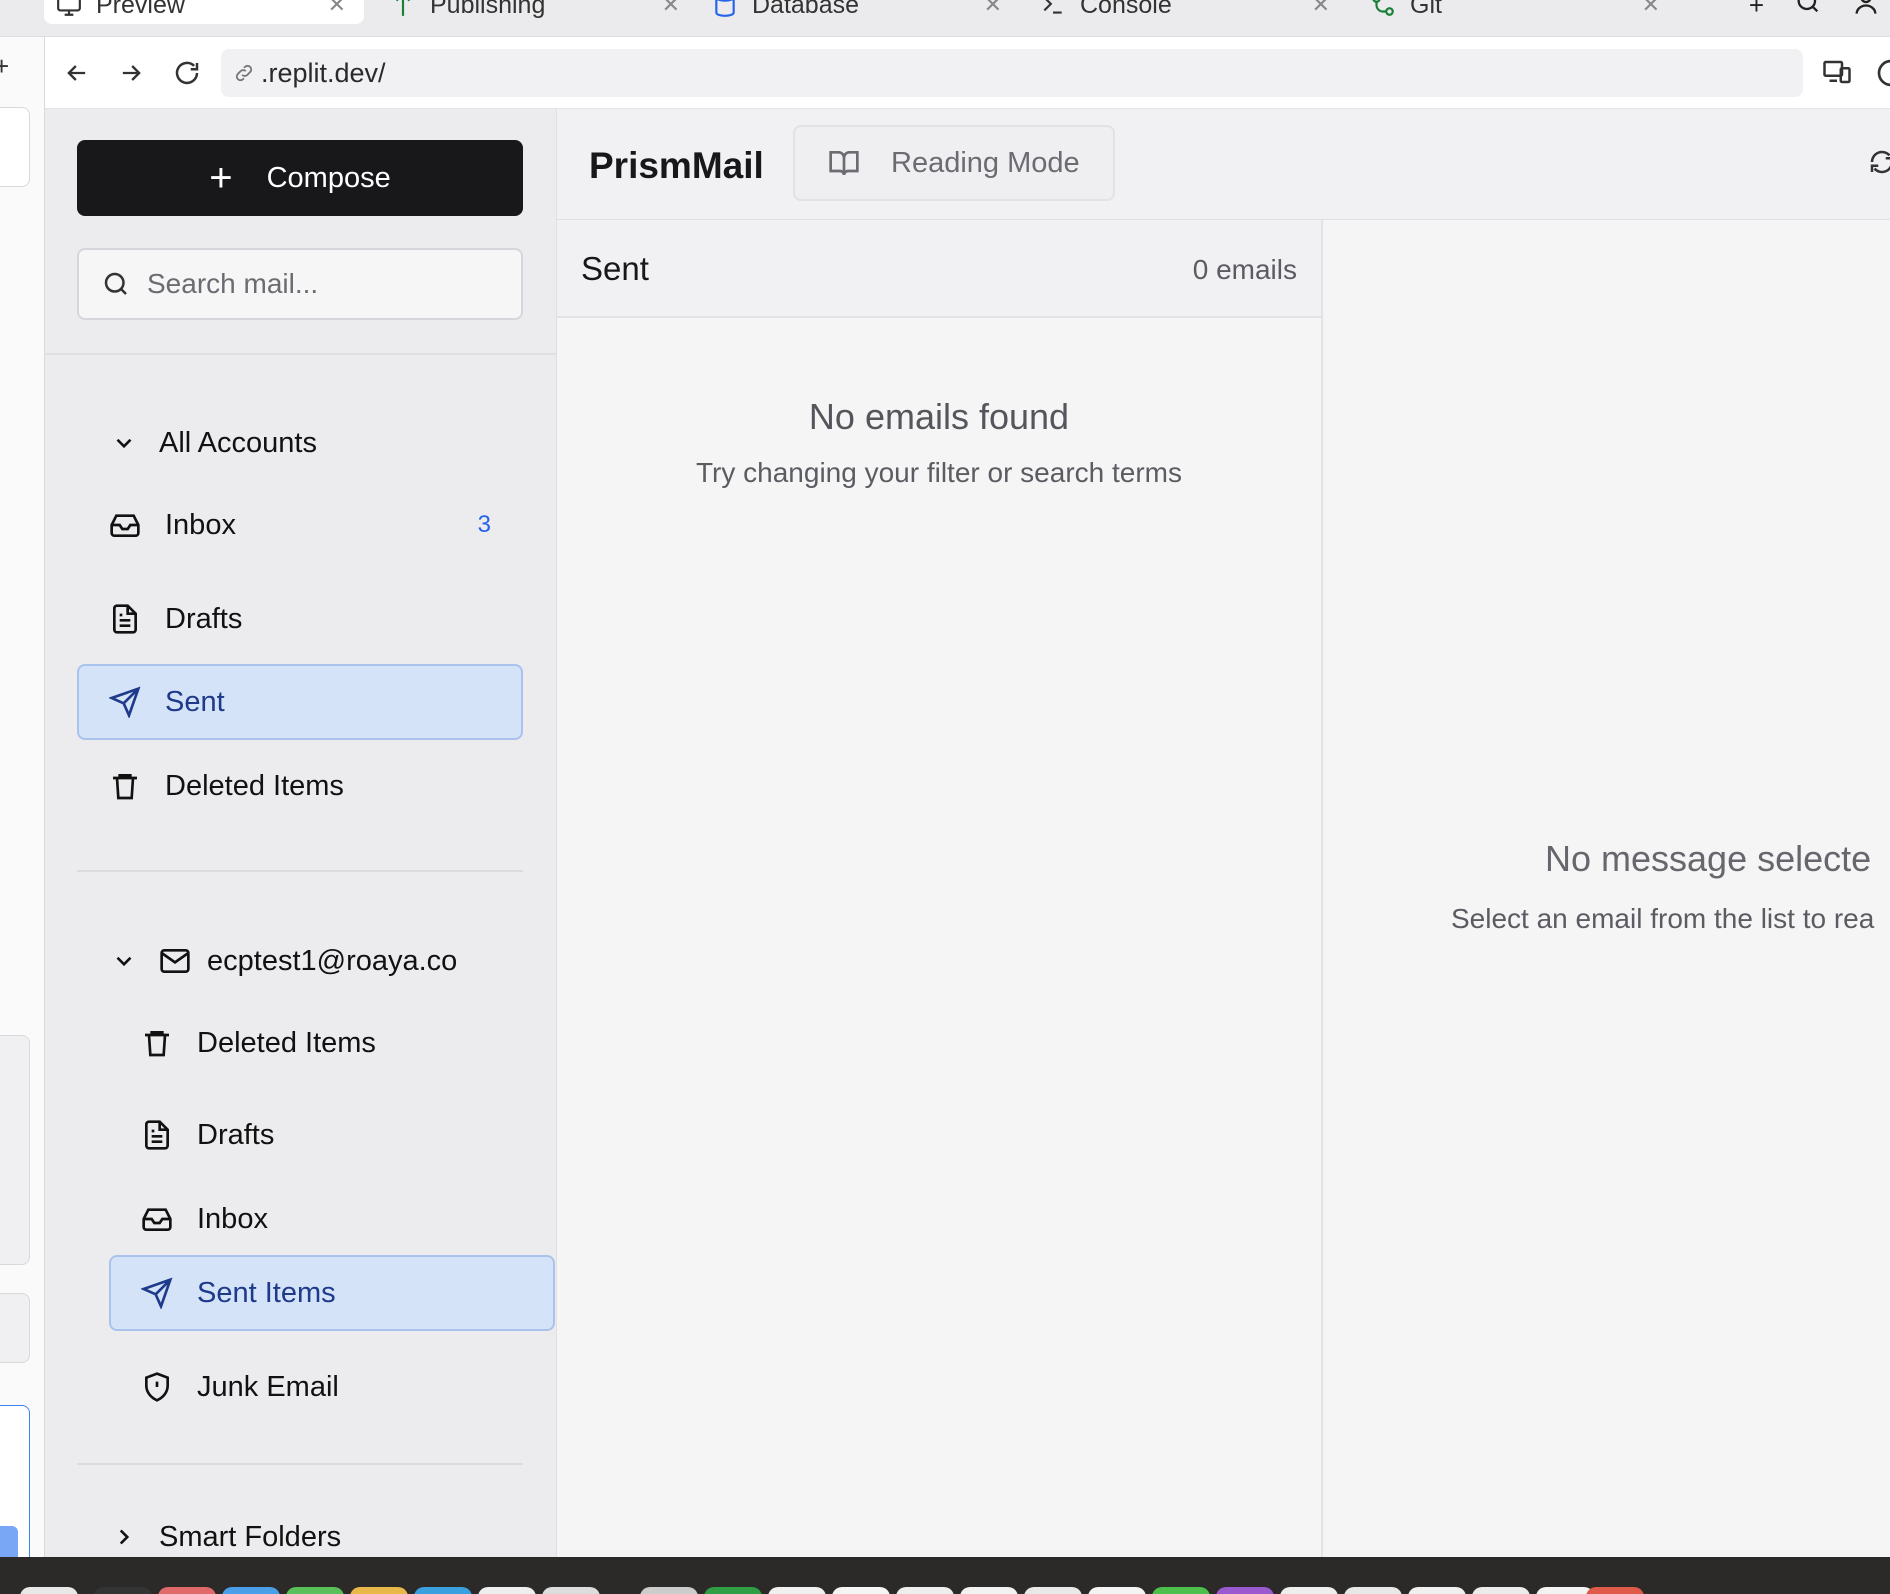  What do you see at coordinates (316, 1043) in the screenshot?
I see `account-folder-deleted-items: Deleted Items` at bounding box center [316, 1043].